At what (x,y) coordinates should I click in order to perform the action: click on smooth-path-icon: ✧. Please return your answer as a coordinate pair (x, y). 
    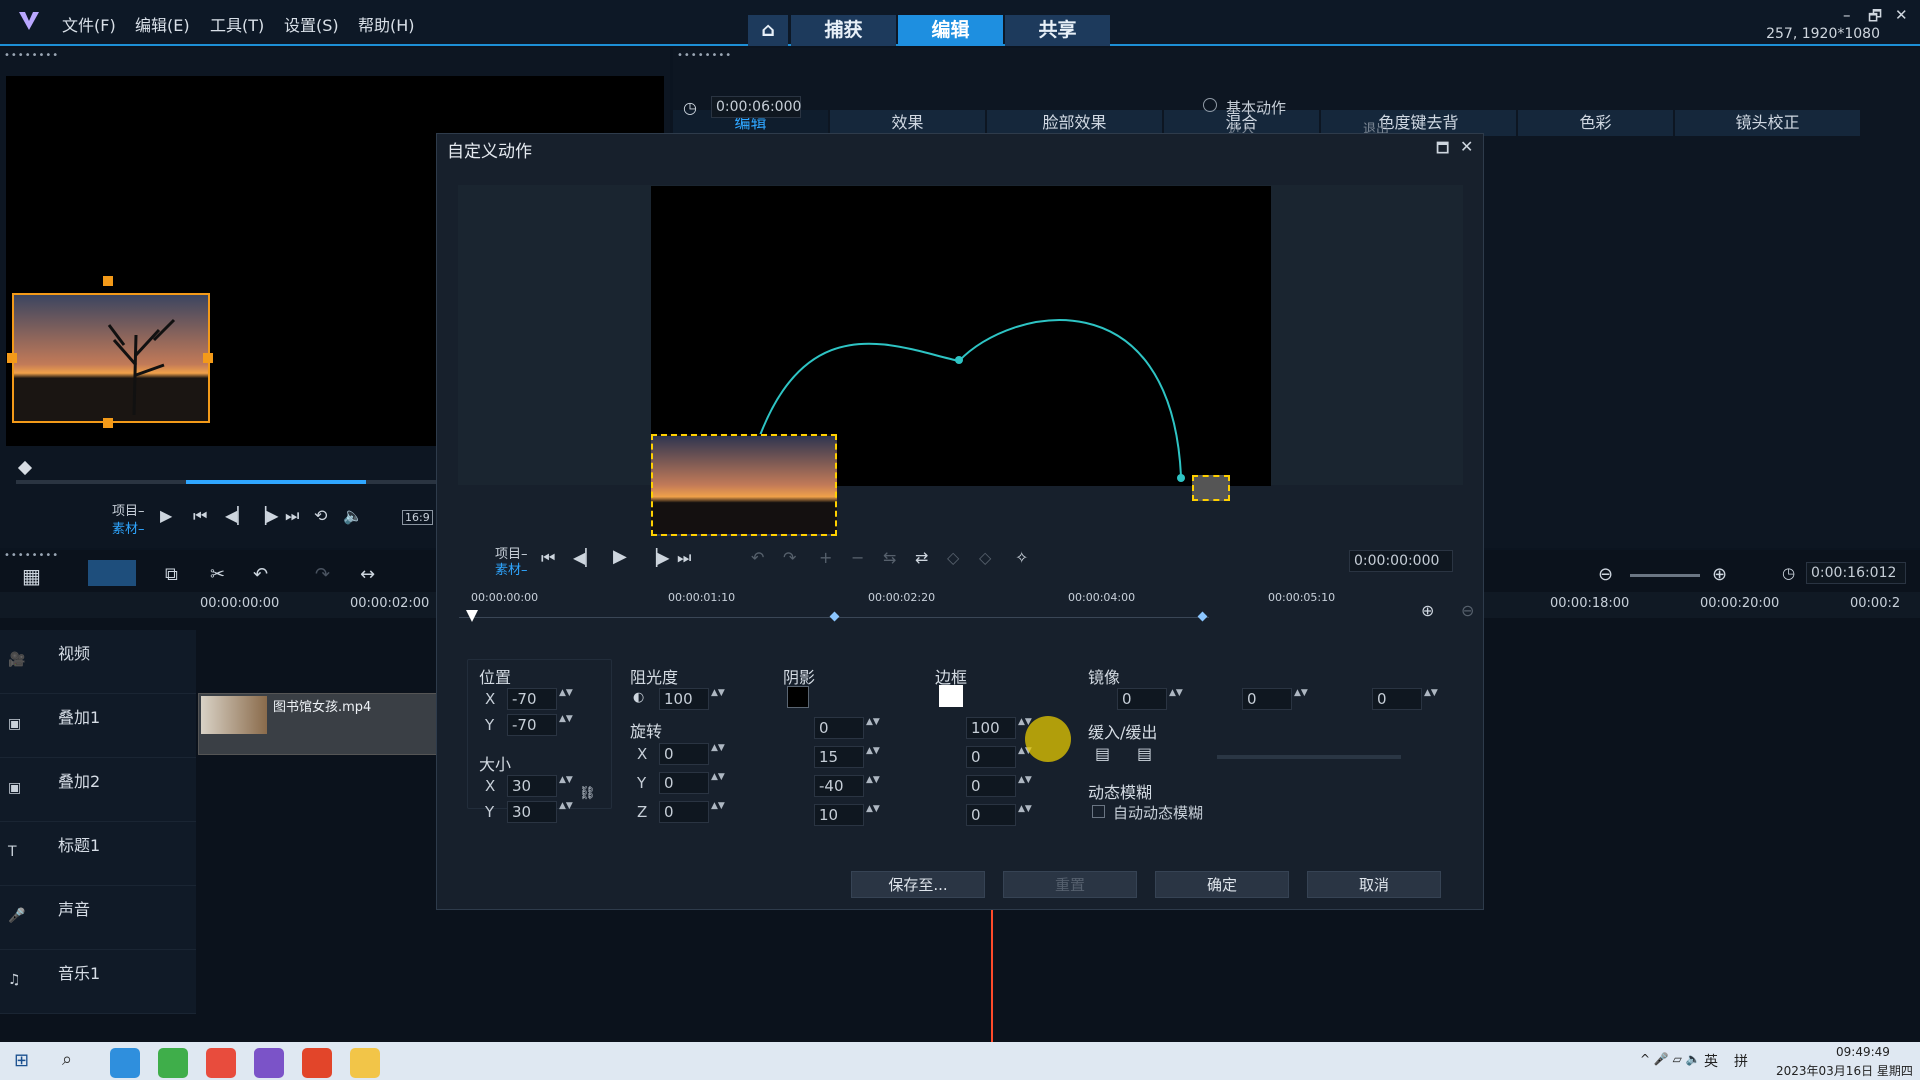
    Looking at the image, I should click on (1021, 557).